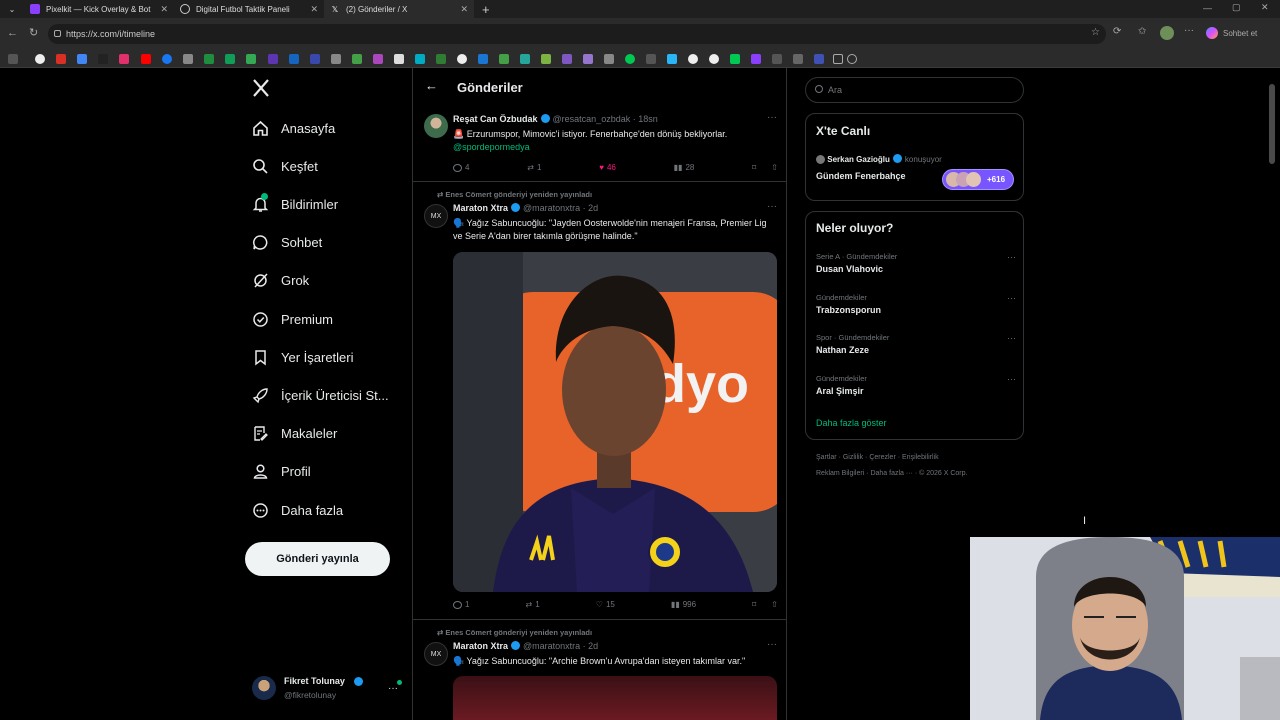  I want to click on tweet-image: dyo, so click(615, 422).